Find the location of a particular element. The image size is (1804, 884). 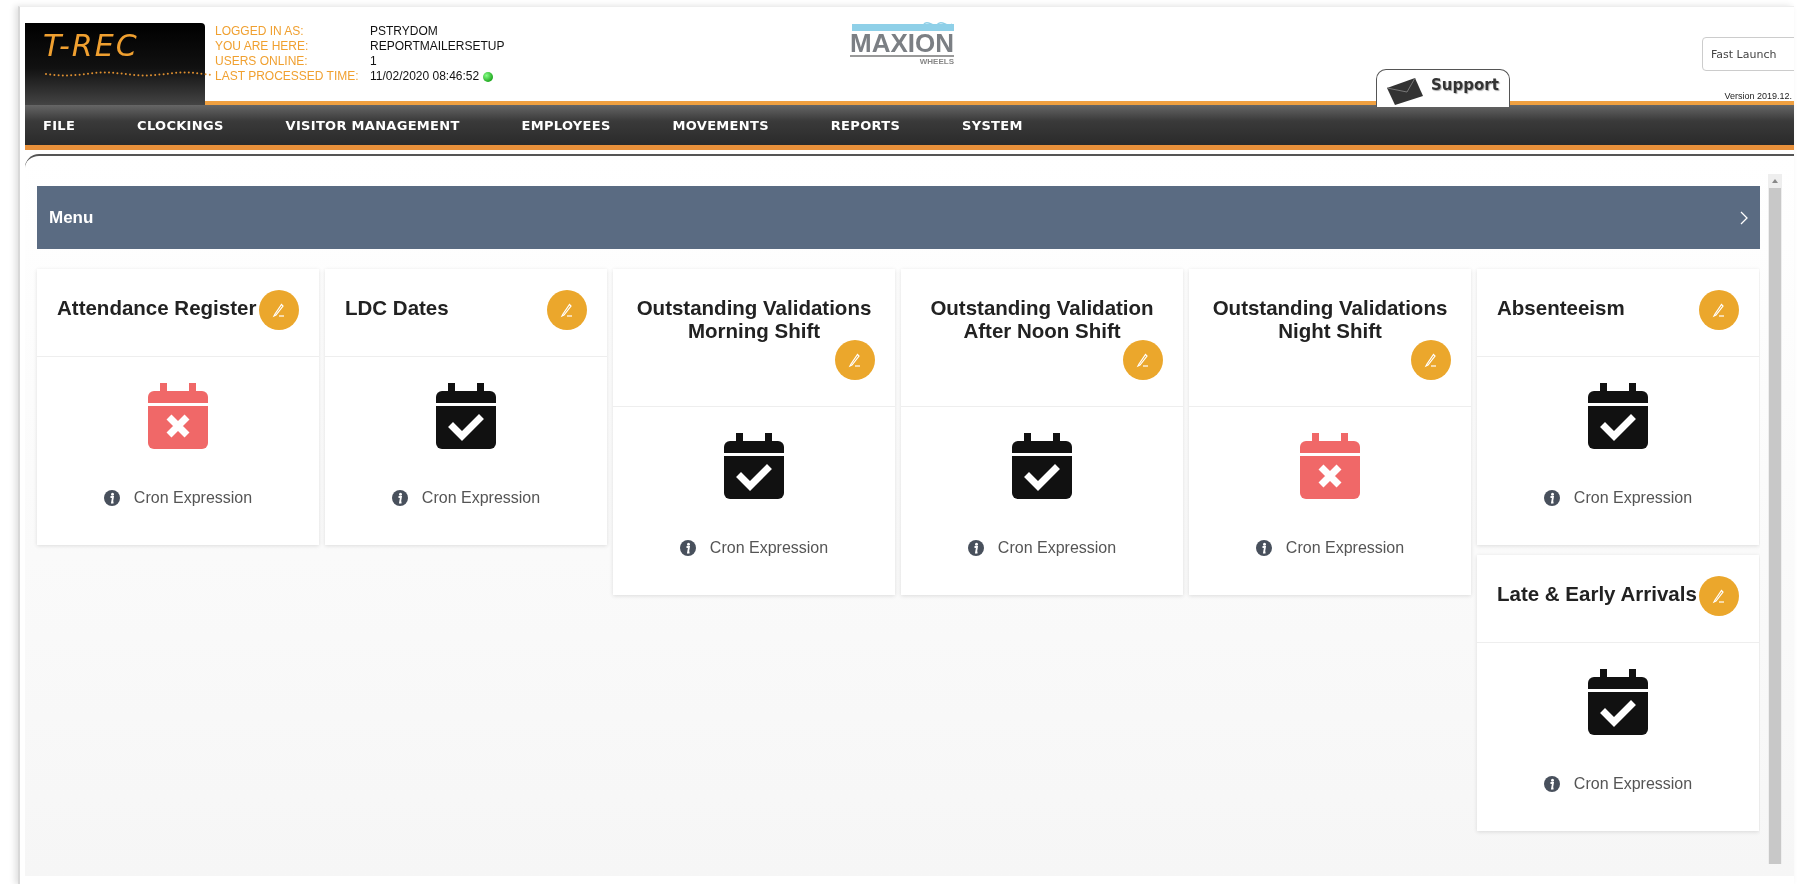

session-value: PSTRYDOM is located at coordinates (404, 31).